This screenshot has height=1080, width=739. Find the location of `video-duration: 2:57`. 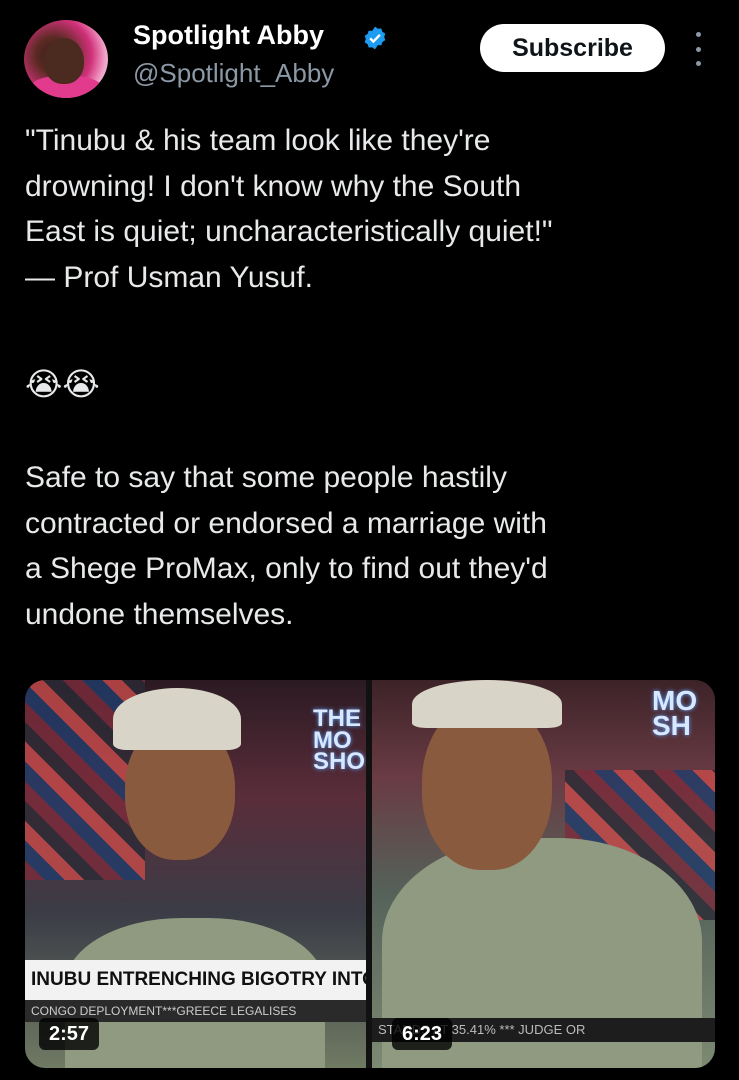

video-duration: 2:57 is located at coordinates (69, 1034).